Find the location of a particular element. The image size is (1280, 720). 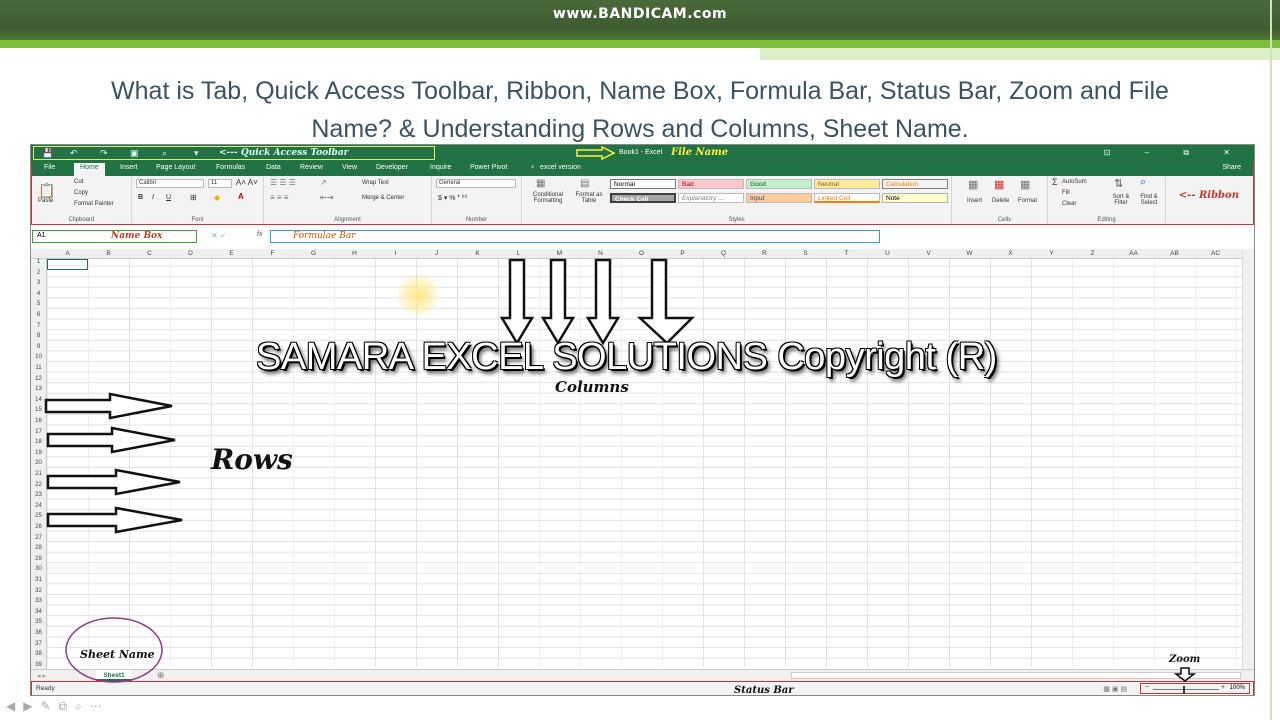

row-header: 29 is located at coordinates (38, 559).